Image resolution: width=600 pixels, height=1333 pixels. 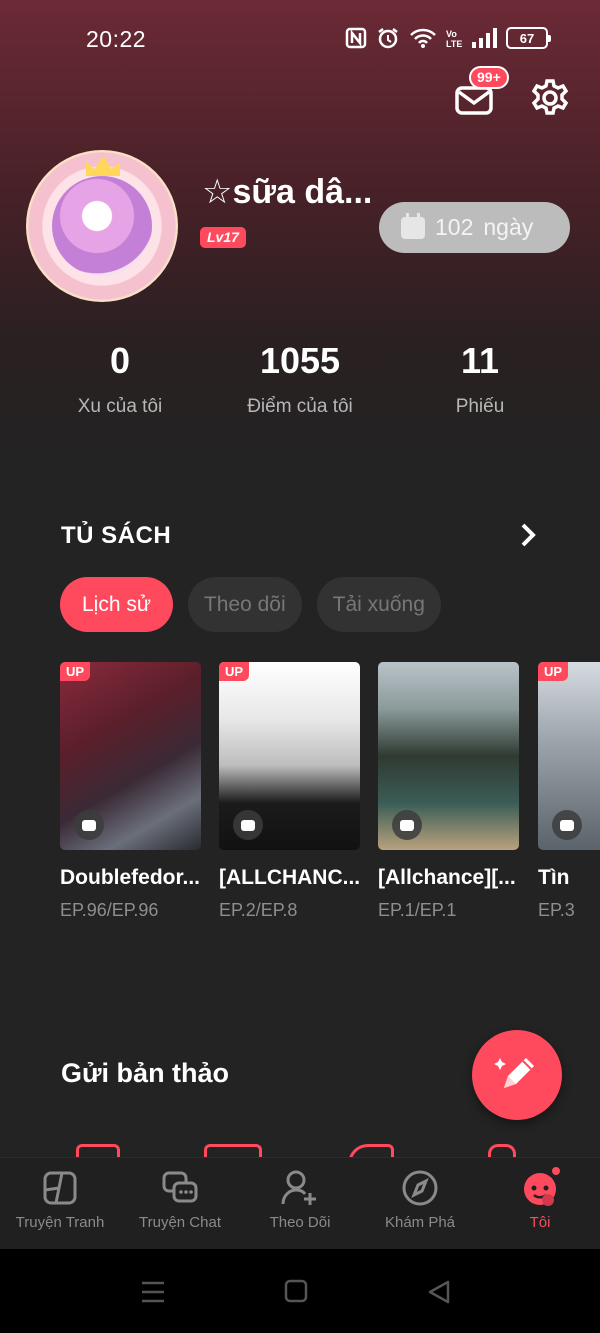 I want to click on recent-apps-icon, so click(x=153, y=1292).